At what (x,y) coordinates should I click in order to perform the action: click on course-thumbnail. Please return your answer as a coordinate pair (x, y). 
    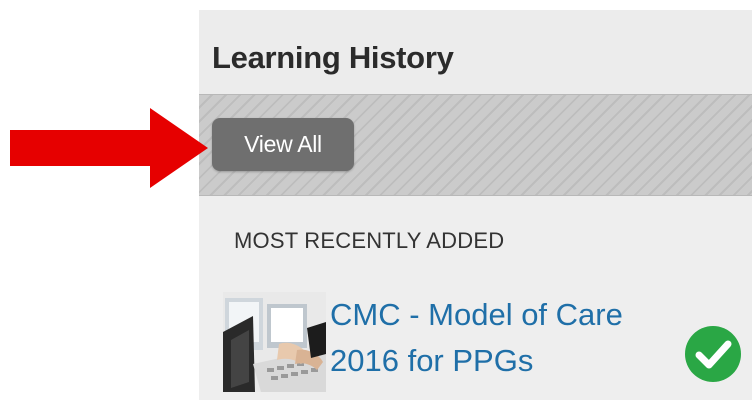
    Looking at the image, I should click on (274, 342).